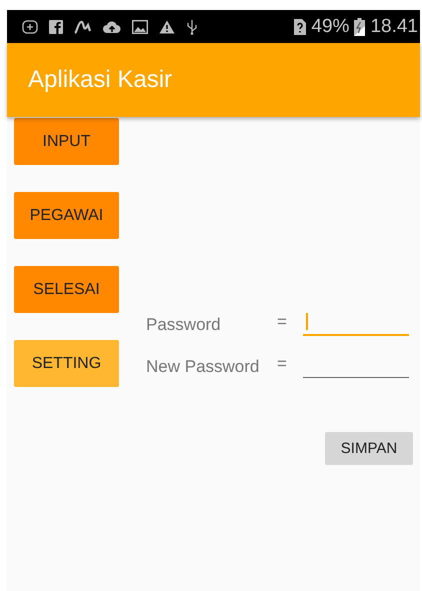  I want to click on field-label: Password, so click(184, 325).